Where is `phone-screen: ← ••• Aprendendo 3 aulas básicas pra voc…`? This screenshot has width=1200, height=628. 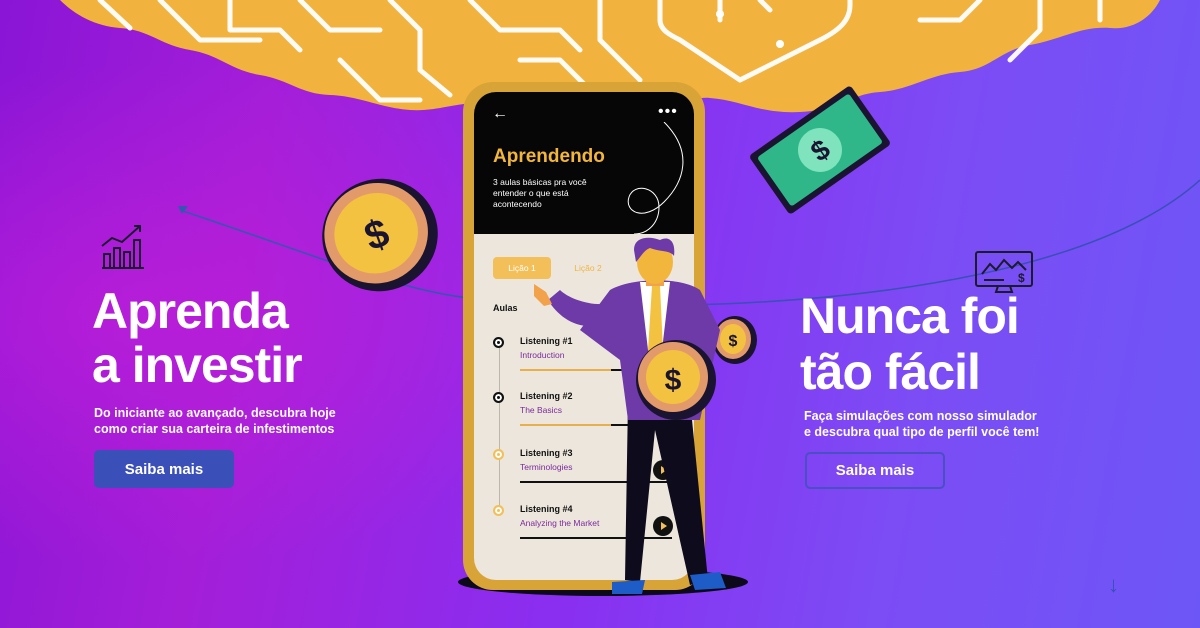 phone-screen: ← ••• Aprendendo 3 aulas básicas pra voc… is located at coordinates (584, 336).